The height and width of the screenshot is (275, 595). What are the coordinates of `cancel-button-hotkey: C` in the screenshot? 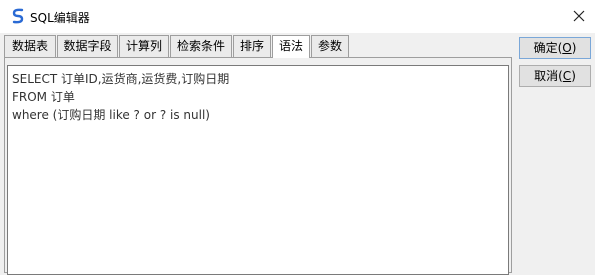 It's located at (567, 76).